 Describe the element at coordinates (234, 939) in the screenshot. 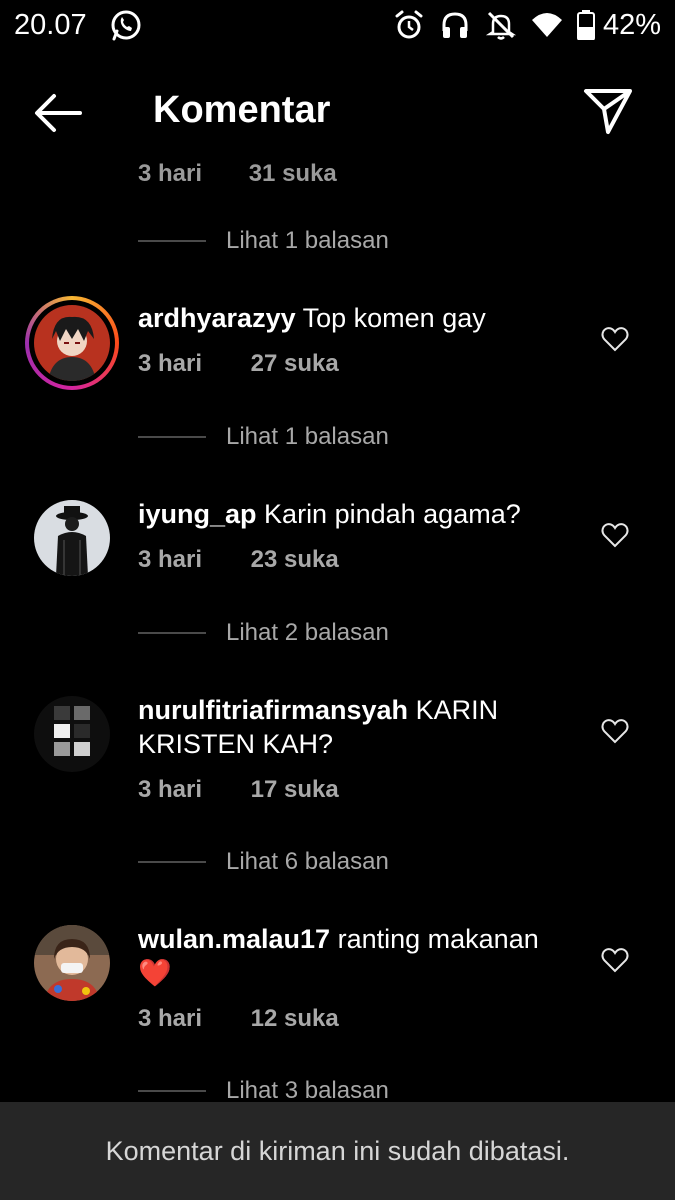

I see `comment-username: wulan.malau17` at that location.